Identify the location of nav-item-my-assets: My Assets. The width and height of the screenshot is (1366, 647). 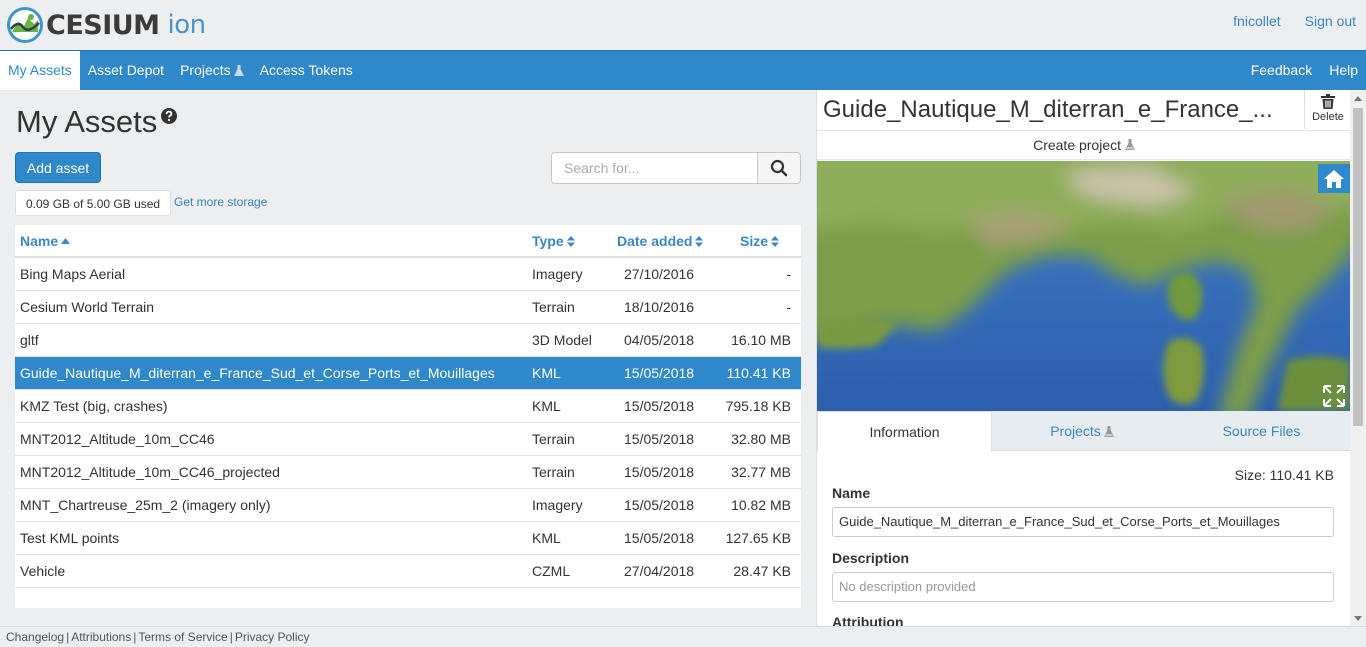
(40, 70).